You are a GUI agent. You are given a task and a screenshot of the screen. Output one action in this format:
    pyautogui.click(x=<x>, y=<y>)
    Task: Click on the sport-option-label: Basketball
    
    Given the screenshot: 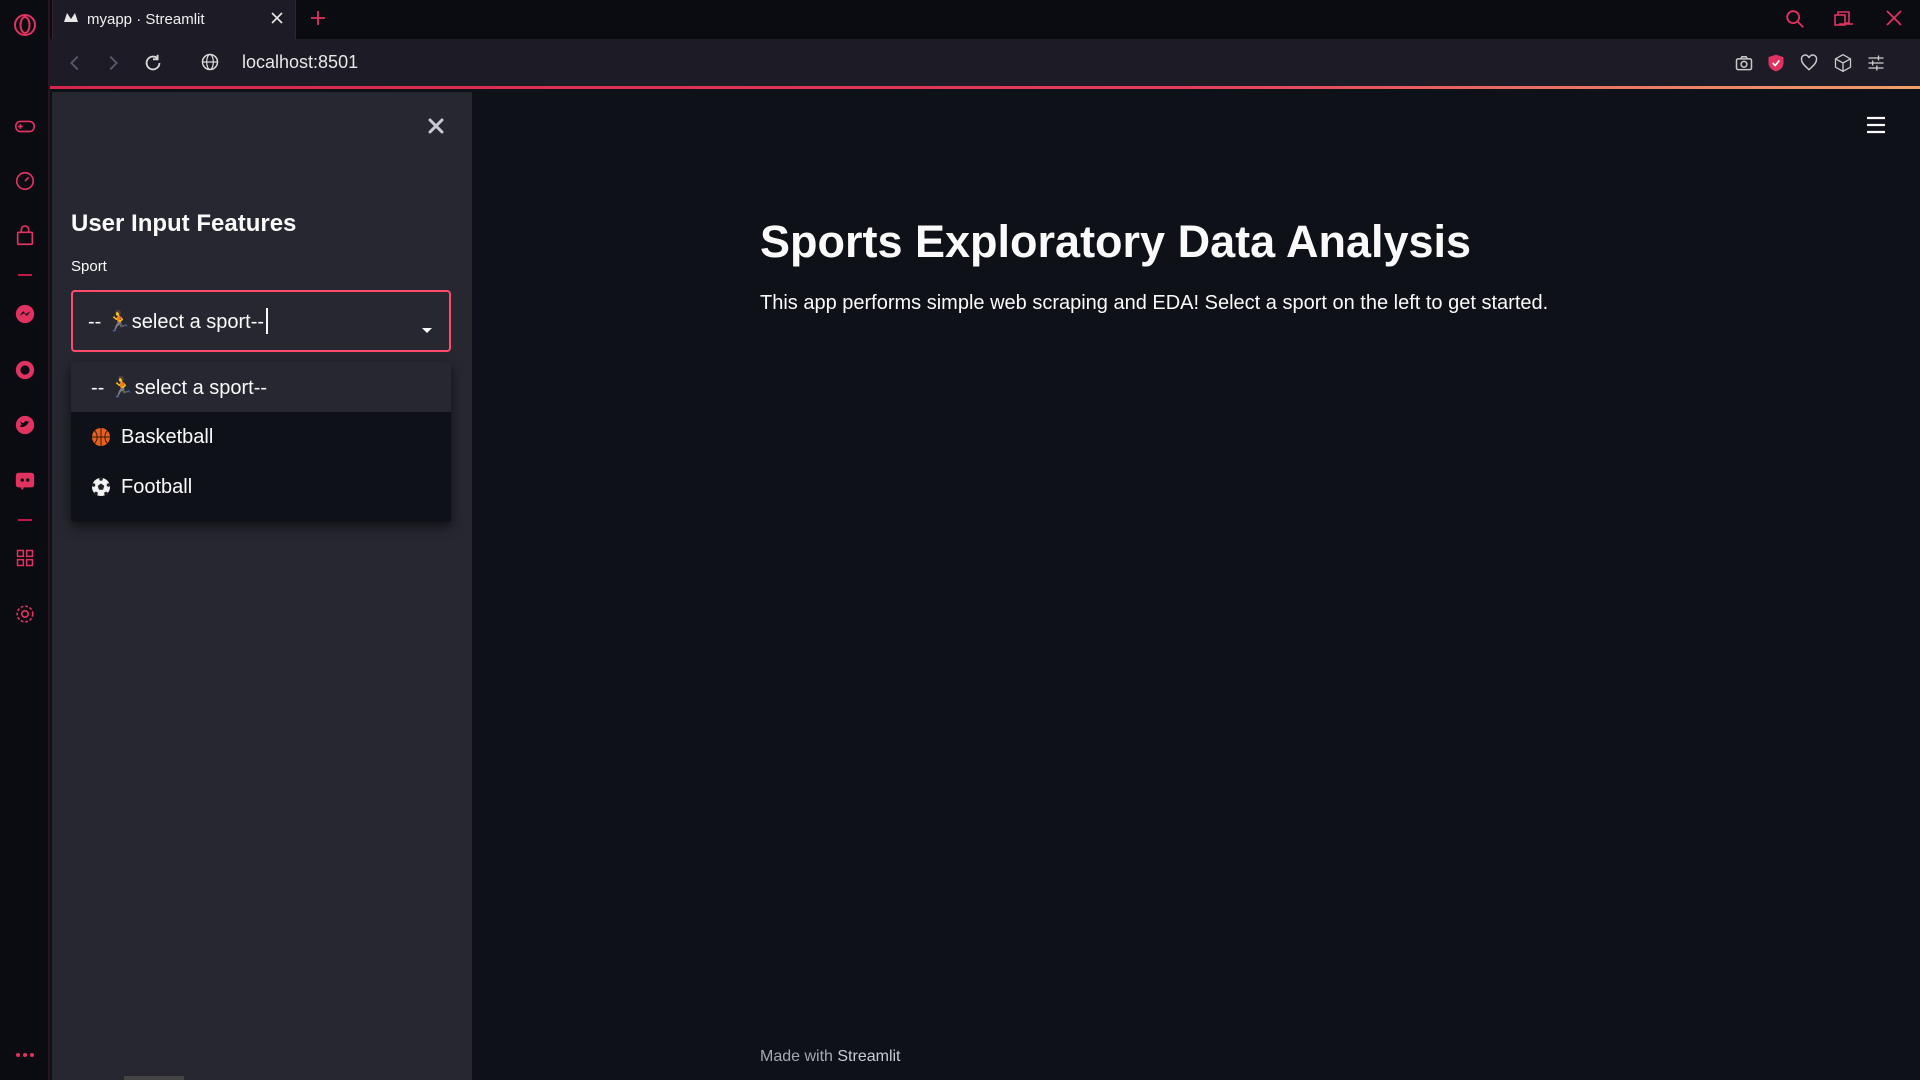 What is the action you would take?
    pyautogui.click(x=167, y=436)
    